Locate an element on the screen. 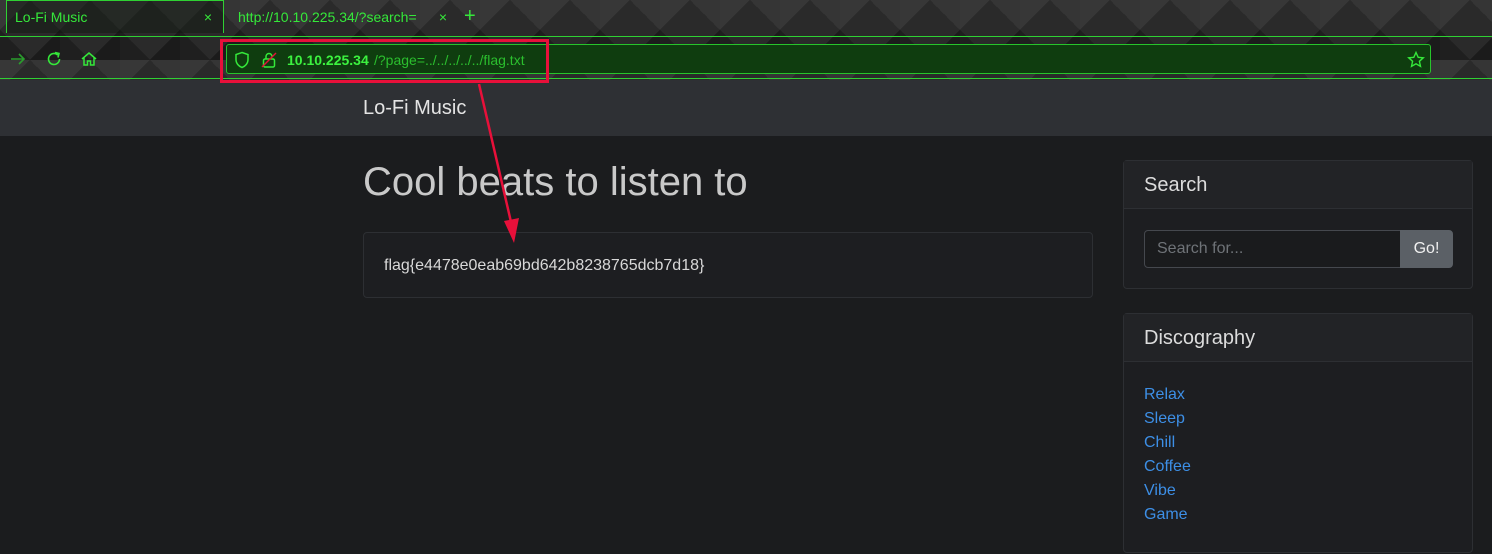 The width and height of the screenshot is (1492, 554). discography-link-chill: Chill is located at coordinates (1159, 442).